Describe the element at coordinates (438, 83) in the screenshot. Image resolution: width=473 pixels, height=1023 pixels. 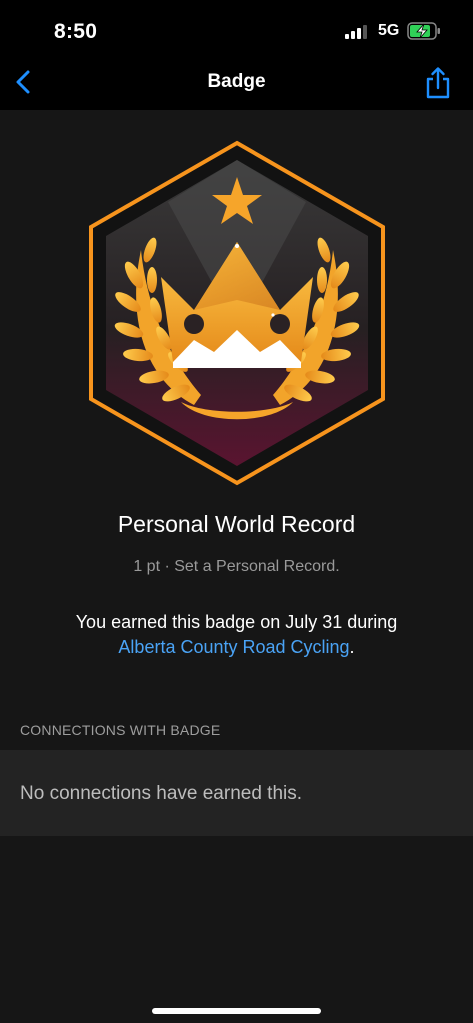
I see `share-icon` at that location.